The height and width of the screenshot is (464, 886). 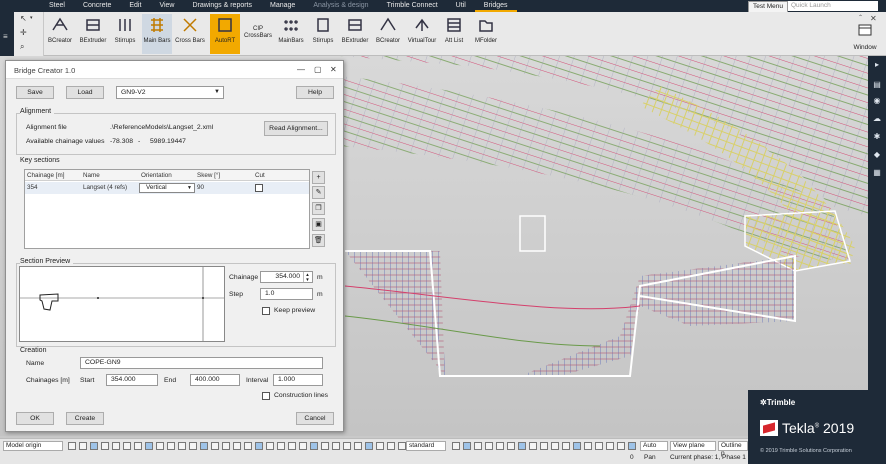 What do you see at coordinates (877, 119) in the screenshot?
I see `cloud-icon: ☁` at bounding box center [877, 119].